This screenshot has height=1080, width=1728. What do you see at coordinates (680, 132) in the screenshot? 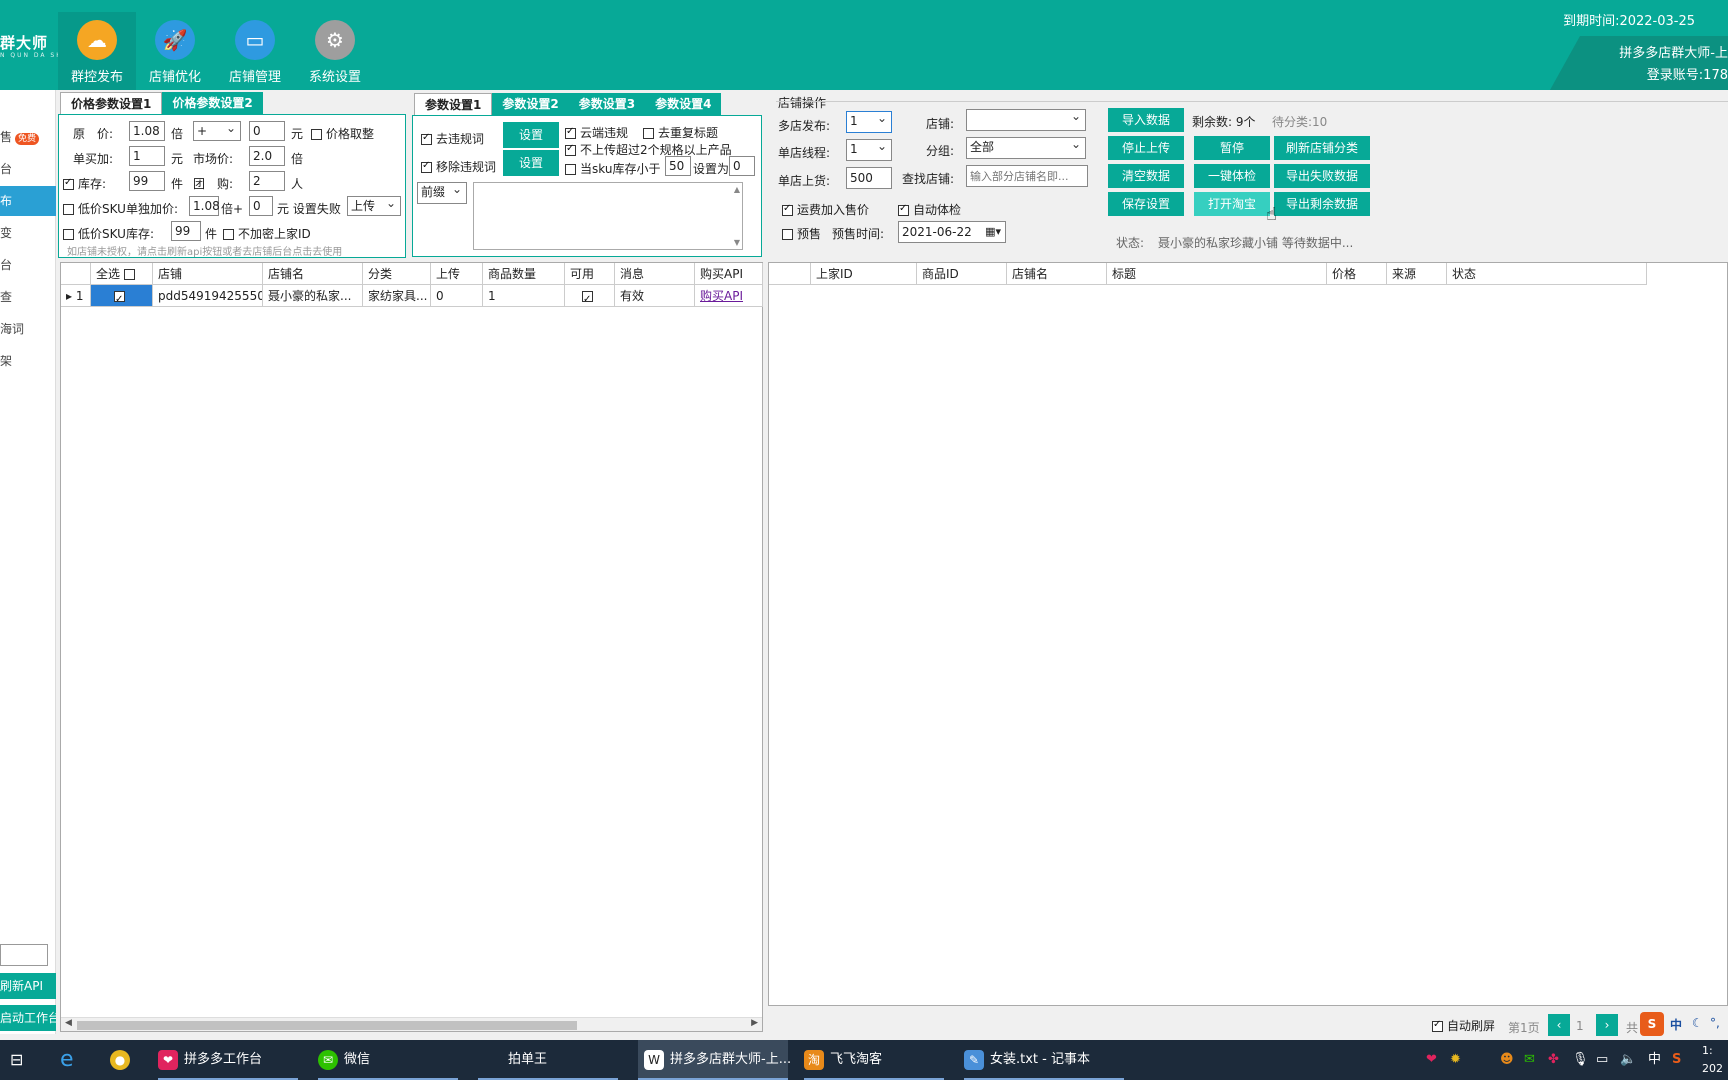
I see `remove-dup-title-checkbox: 去重复标题` at bounding box center [680, 132].